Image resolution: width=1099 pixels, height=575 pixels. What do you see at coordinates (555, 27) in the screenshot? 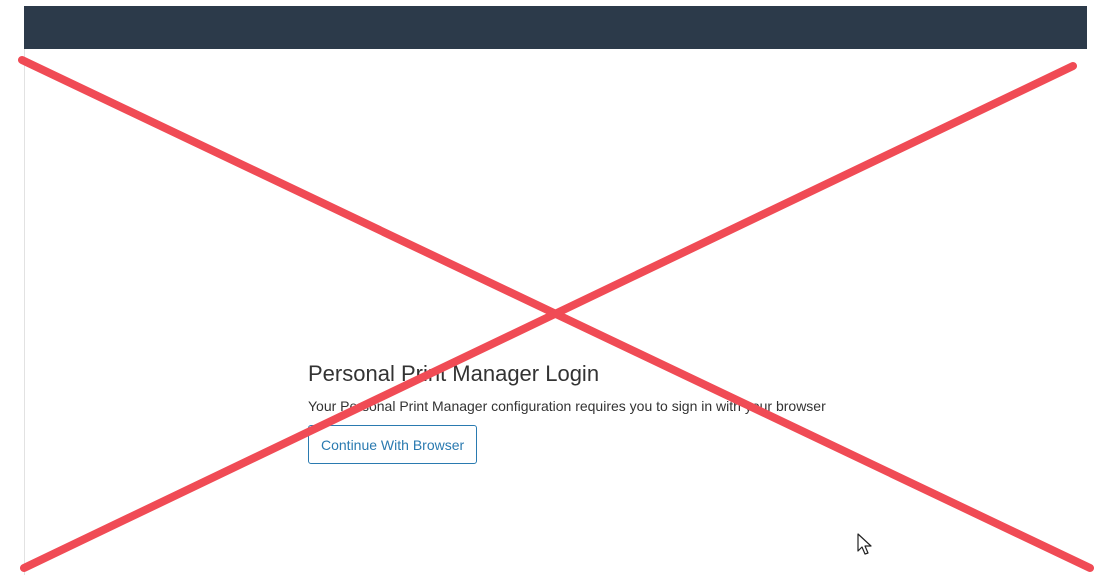
I see `header-bar` at bounding box center [555, 27].